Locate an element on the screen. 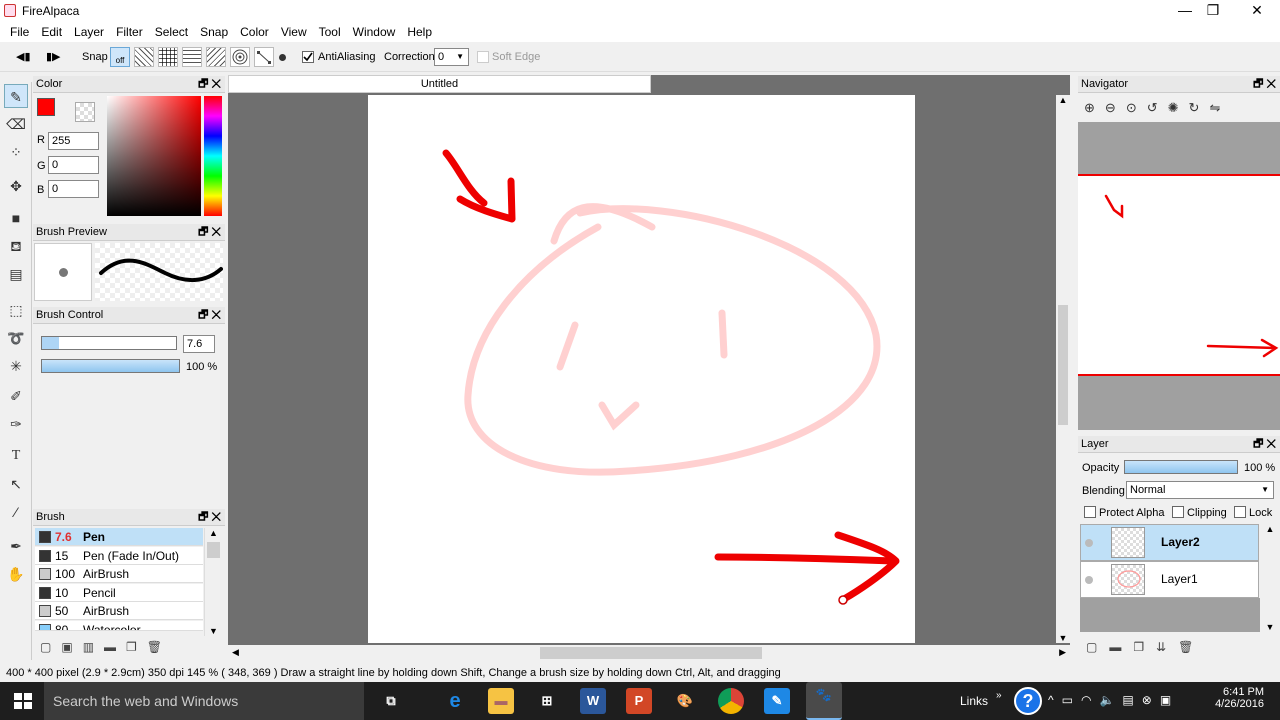 This screenshot has width=1280, height=720. menu-view: View is located at coordinates (294, 32).